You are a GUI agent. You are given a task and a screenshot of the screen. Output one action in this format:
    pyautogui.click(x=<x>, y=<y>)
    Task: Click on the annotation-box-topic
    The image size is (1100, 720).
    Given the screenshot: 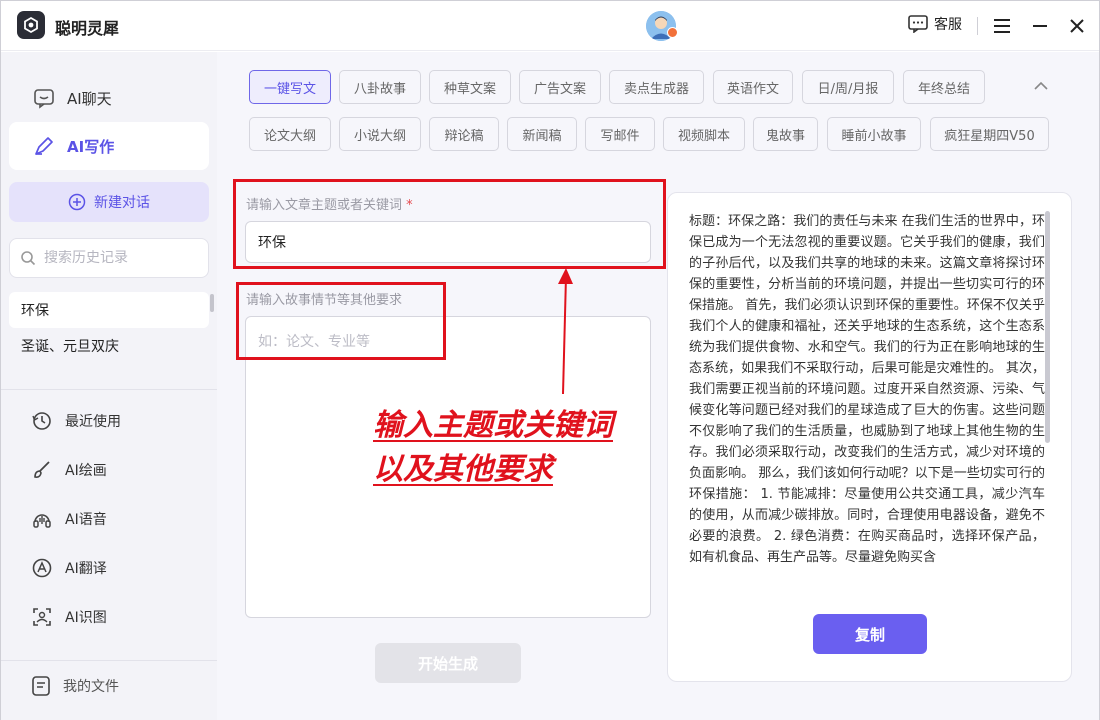 What is the action you would take?
    pyautogui.click(x=449, y=224)
    